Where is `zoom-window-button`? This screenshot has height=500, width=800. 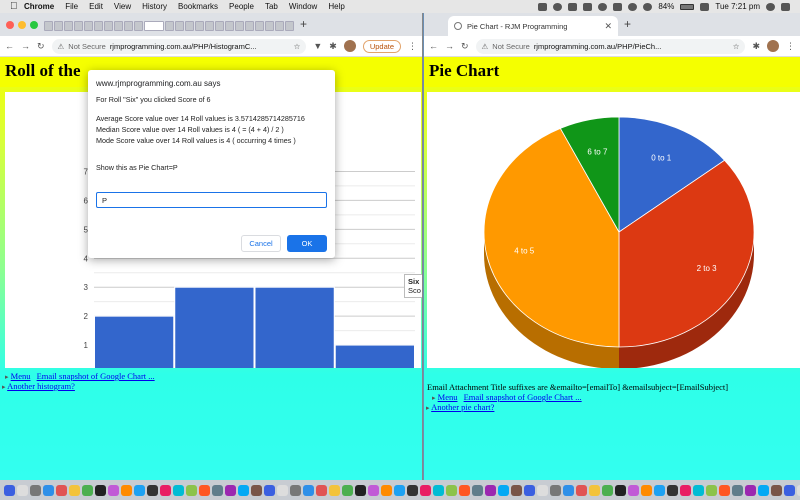 zoom-window-button is located at coordinates (34, 25).